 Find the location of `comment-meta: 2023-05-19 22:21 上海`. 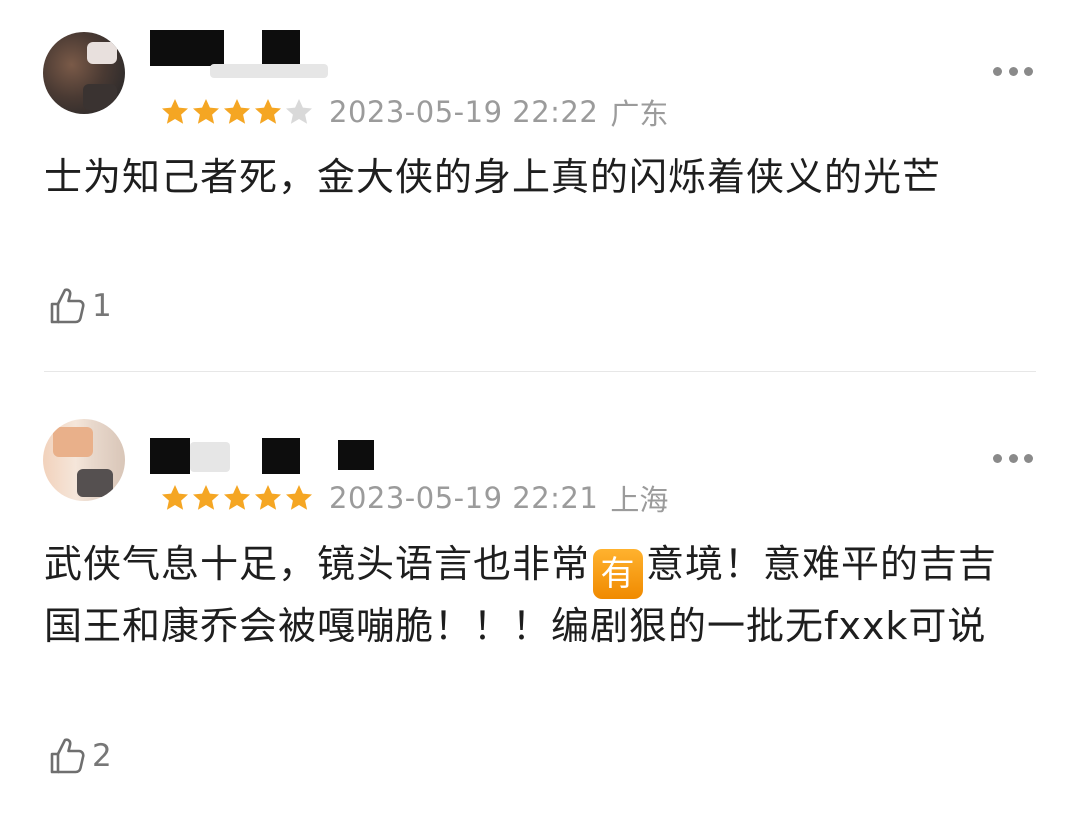

comment-meta: 2023-05-19 22:21 上海 is located at coordinates (414, 498).